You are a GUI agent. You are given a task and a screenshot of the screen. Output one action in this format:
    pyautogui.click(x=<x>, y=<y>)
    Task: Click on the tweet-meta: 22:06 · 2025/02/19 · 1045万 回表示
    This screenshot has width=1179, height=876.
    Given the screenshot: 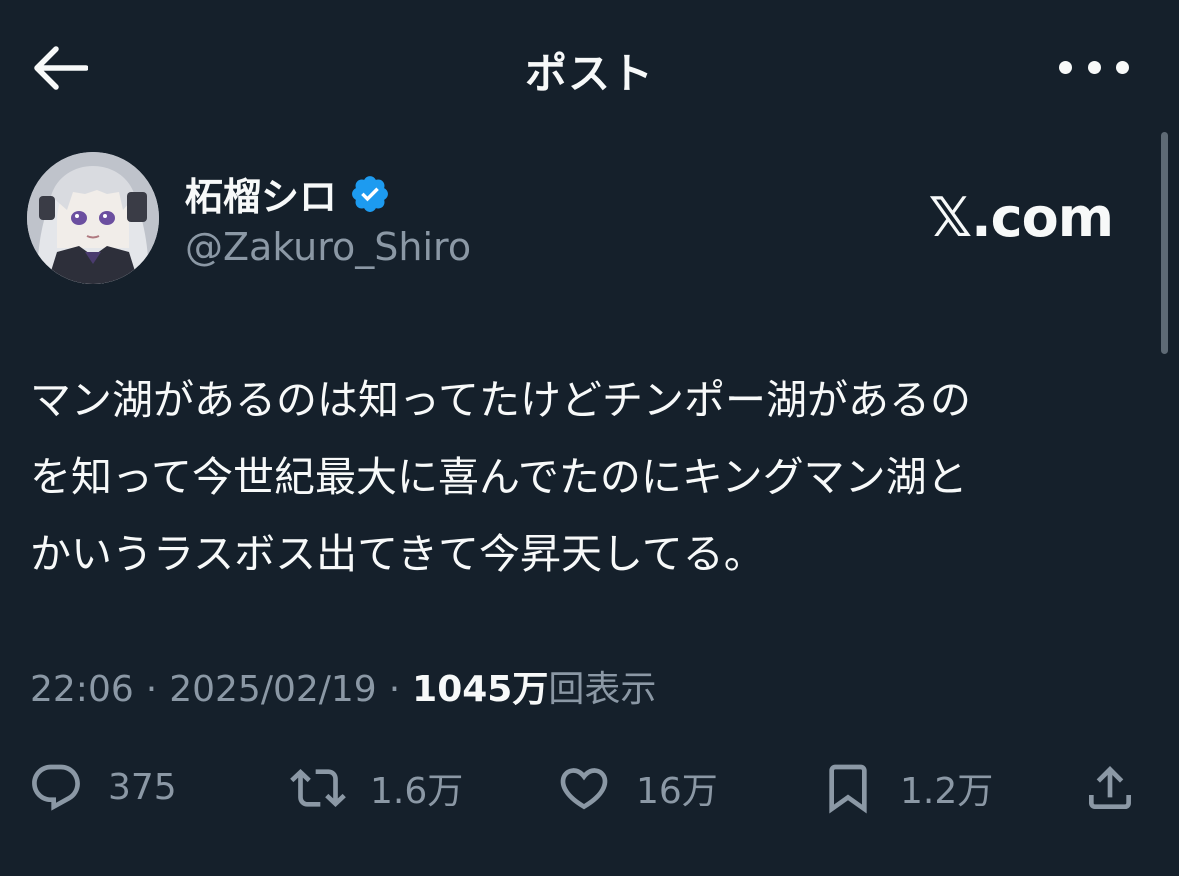 What is the action you would take?
    pyautogui.click(x=343, y=686)
    